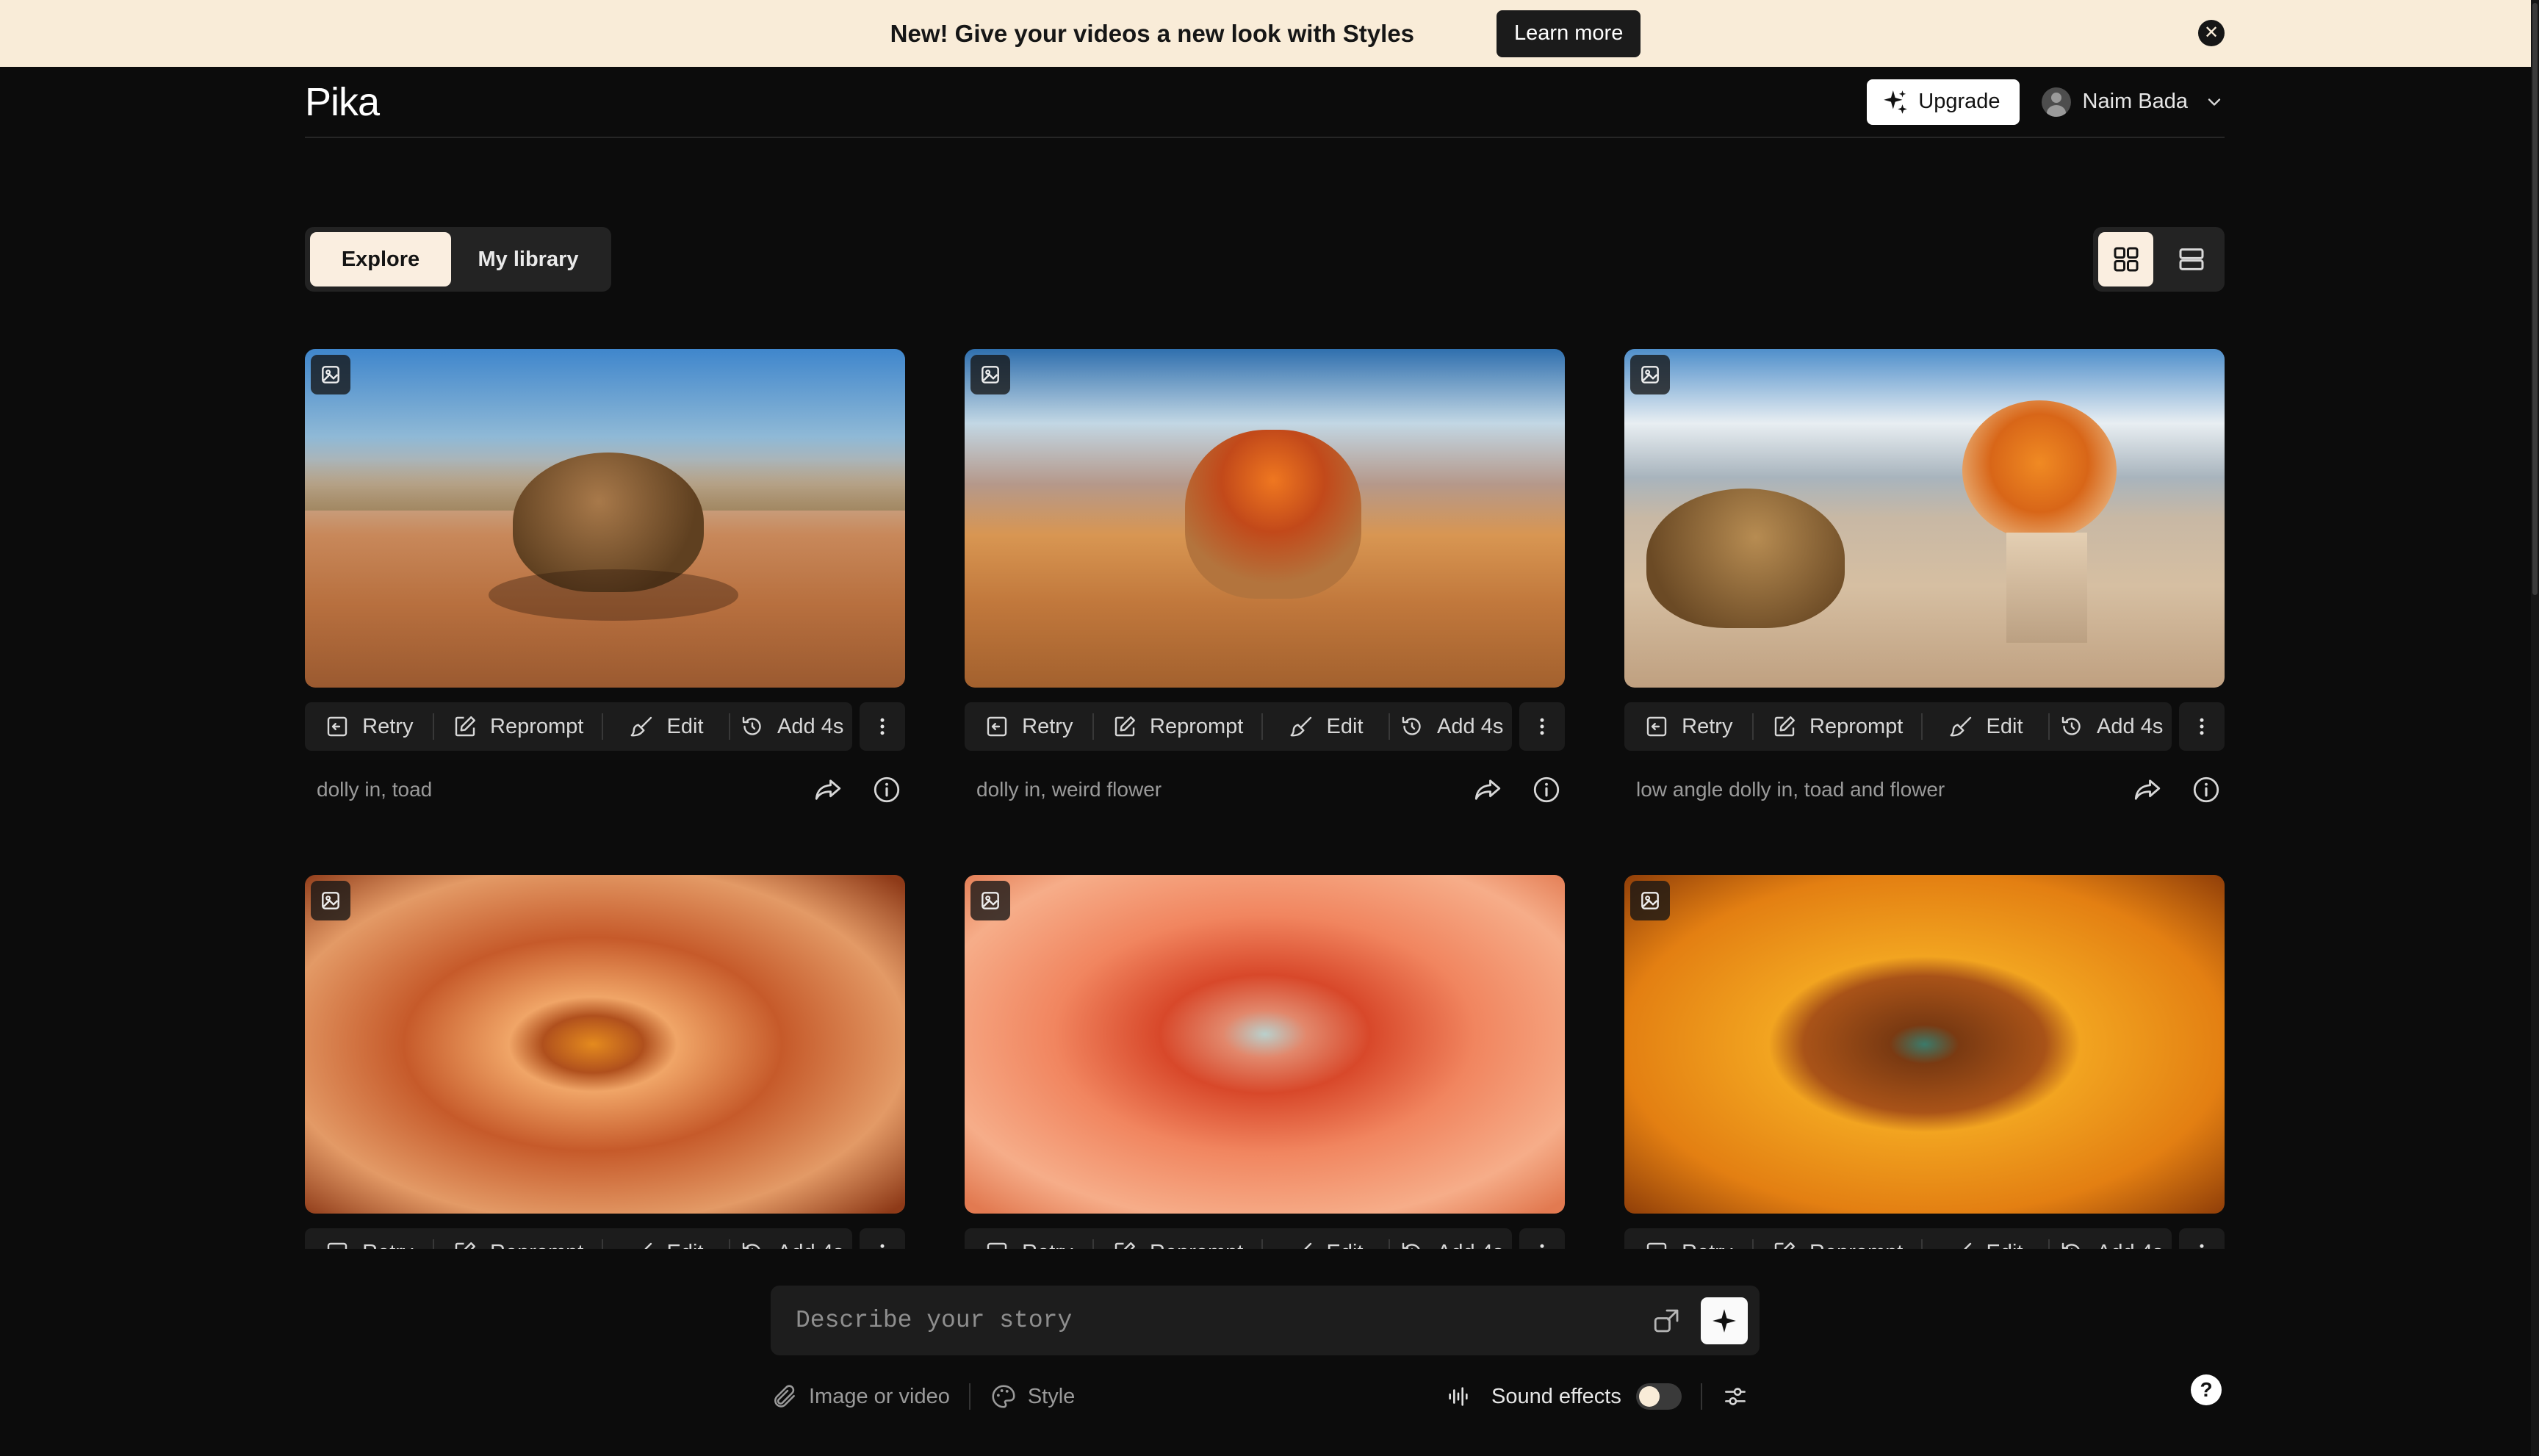 The image size is (2539, 1456). Describe the element at coordinates (381, 259) in the screenshot. I see `tab-explore: Explore` at that location.